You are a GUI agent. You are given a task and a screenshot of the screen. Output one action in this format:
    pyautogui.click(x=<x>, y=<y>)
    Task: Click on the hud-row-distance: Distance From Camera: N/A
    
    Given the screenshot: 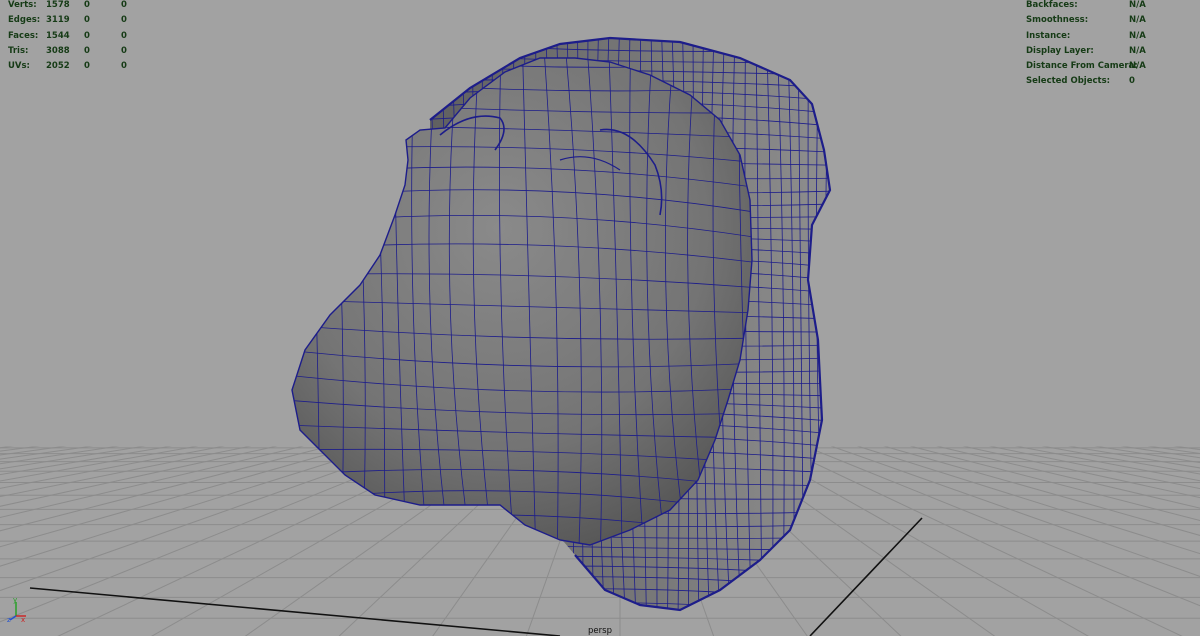 What is the action you would take?
    pyautogui.click(x=1106, y=66)
    